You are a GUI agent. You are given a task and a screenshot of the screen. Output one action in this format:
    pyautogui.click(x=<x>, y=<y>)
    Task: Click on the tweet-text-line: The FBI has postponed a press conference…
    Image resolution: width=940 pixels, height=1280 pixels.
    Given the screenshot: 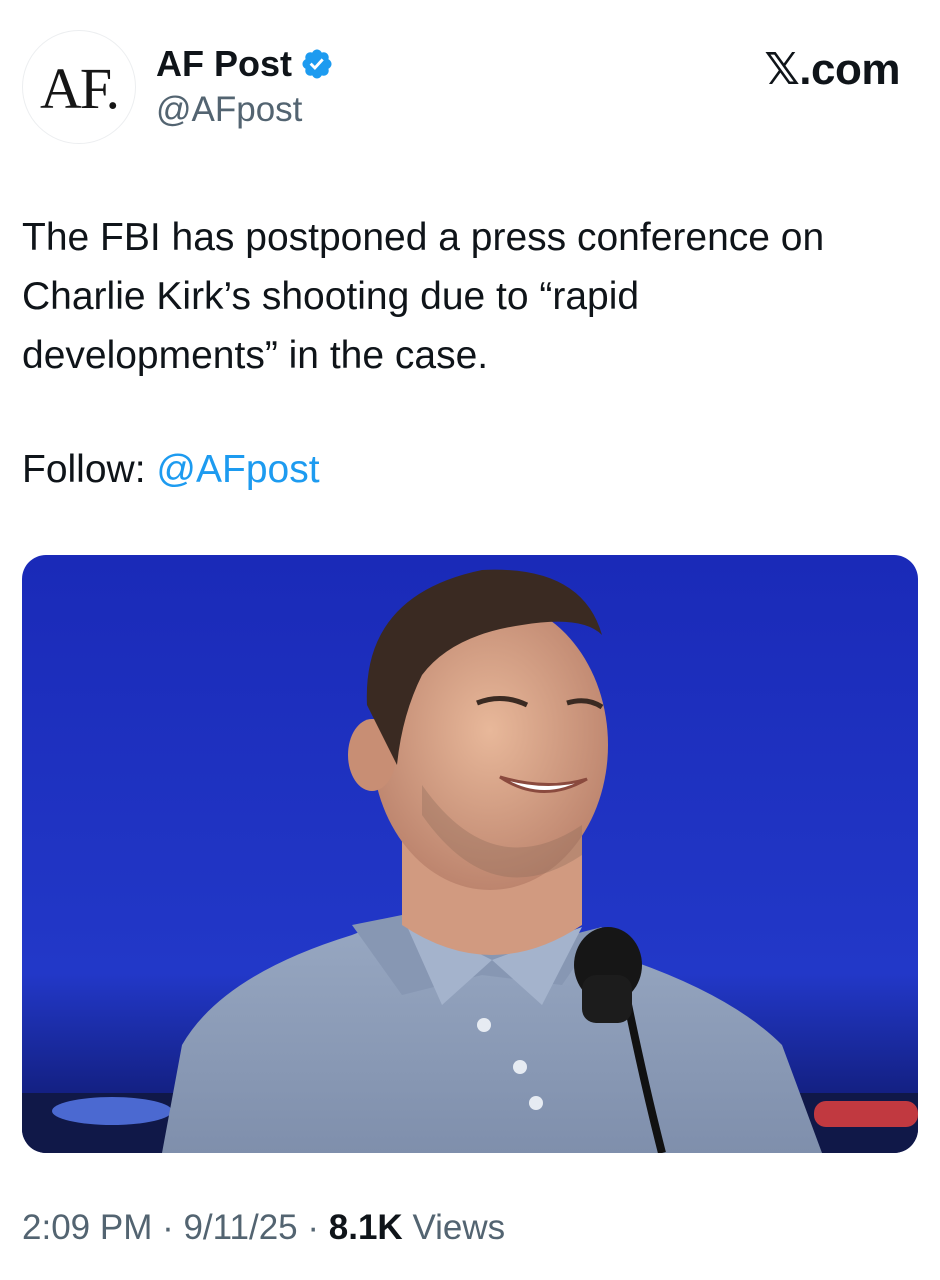 What is the action you would take?
    pyautogui.click(x=423, y=237)
    